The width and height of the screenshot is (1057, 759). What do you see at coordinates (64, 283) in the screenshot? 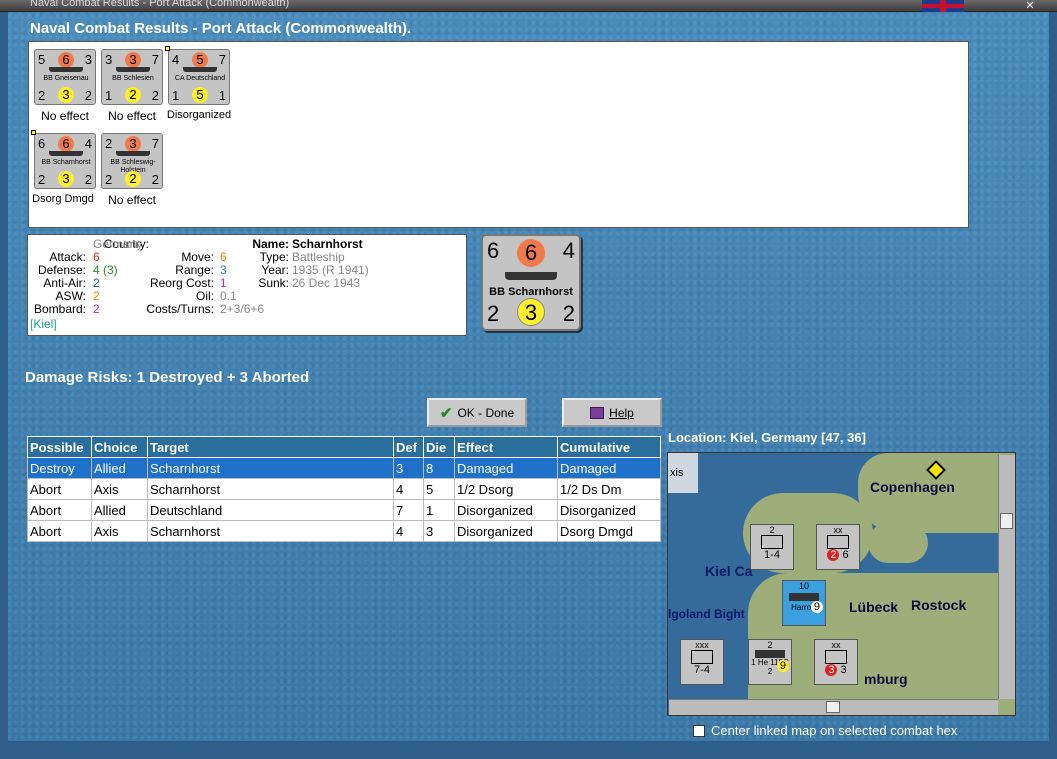
I see `antiair-label: Anti-Air:` at bounding box center [64, 283].